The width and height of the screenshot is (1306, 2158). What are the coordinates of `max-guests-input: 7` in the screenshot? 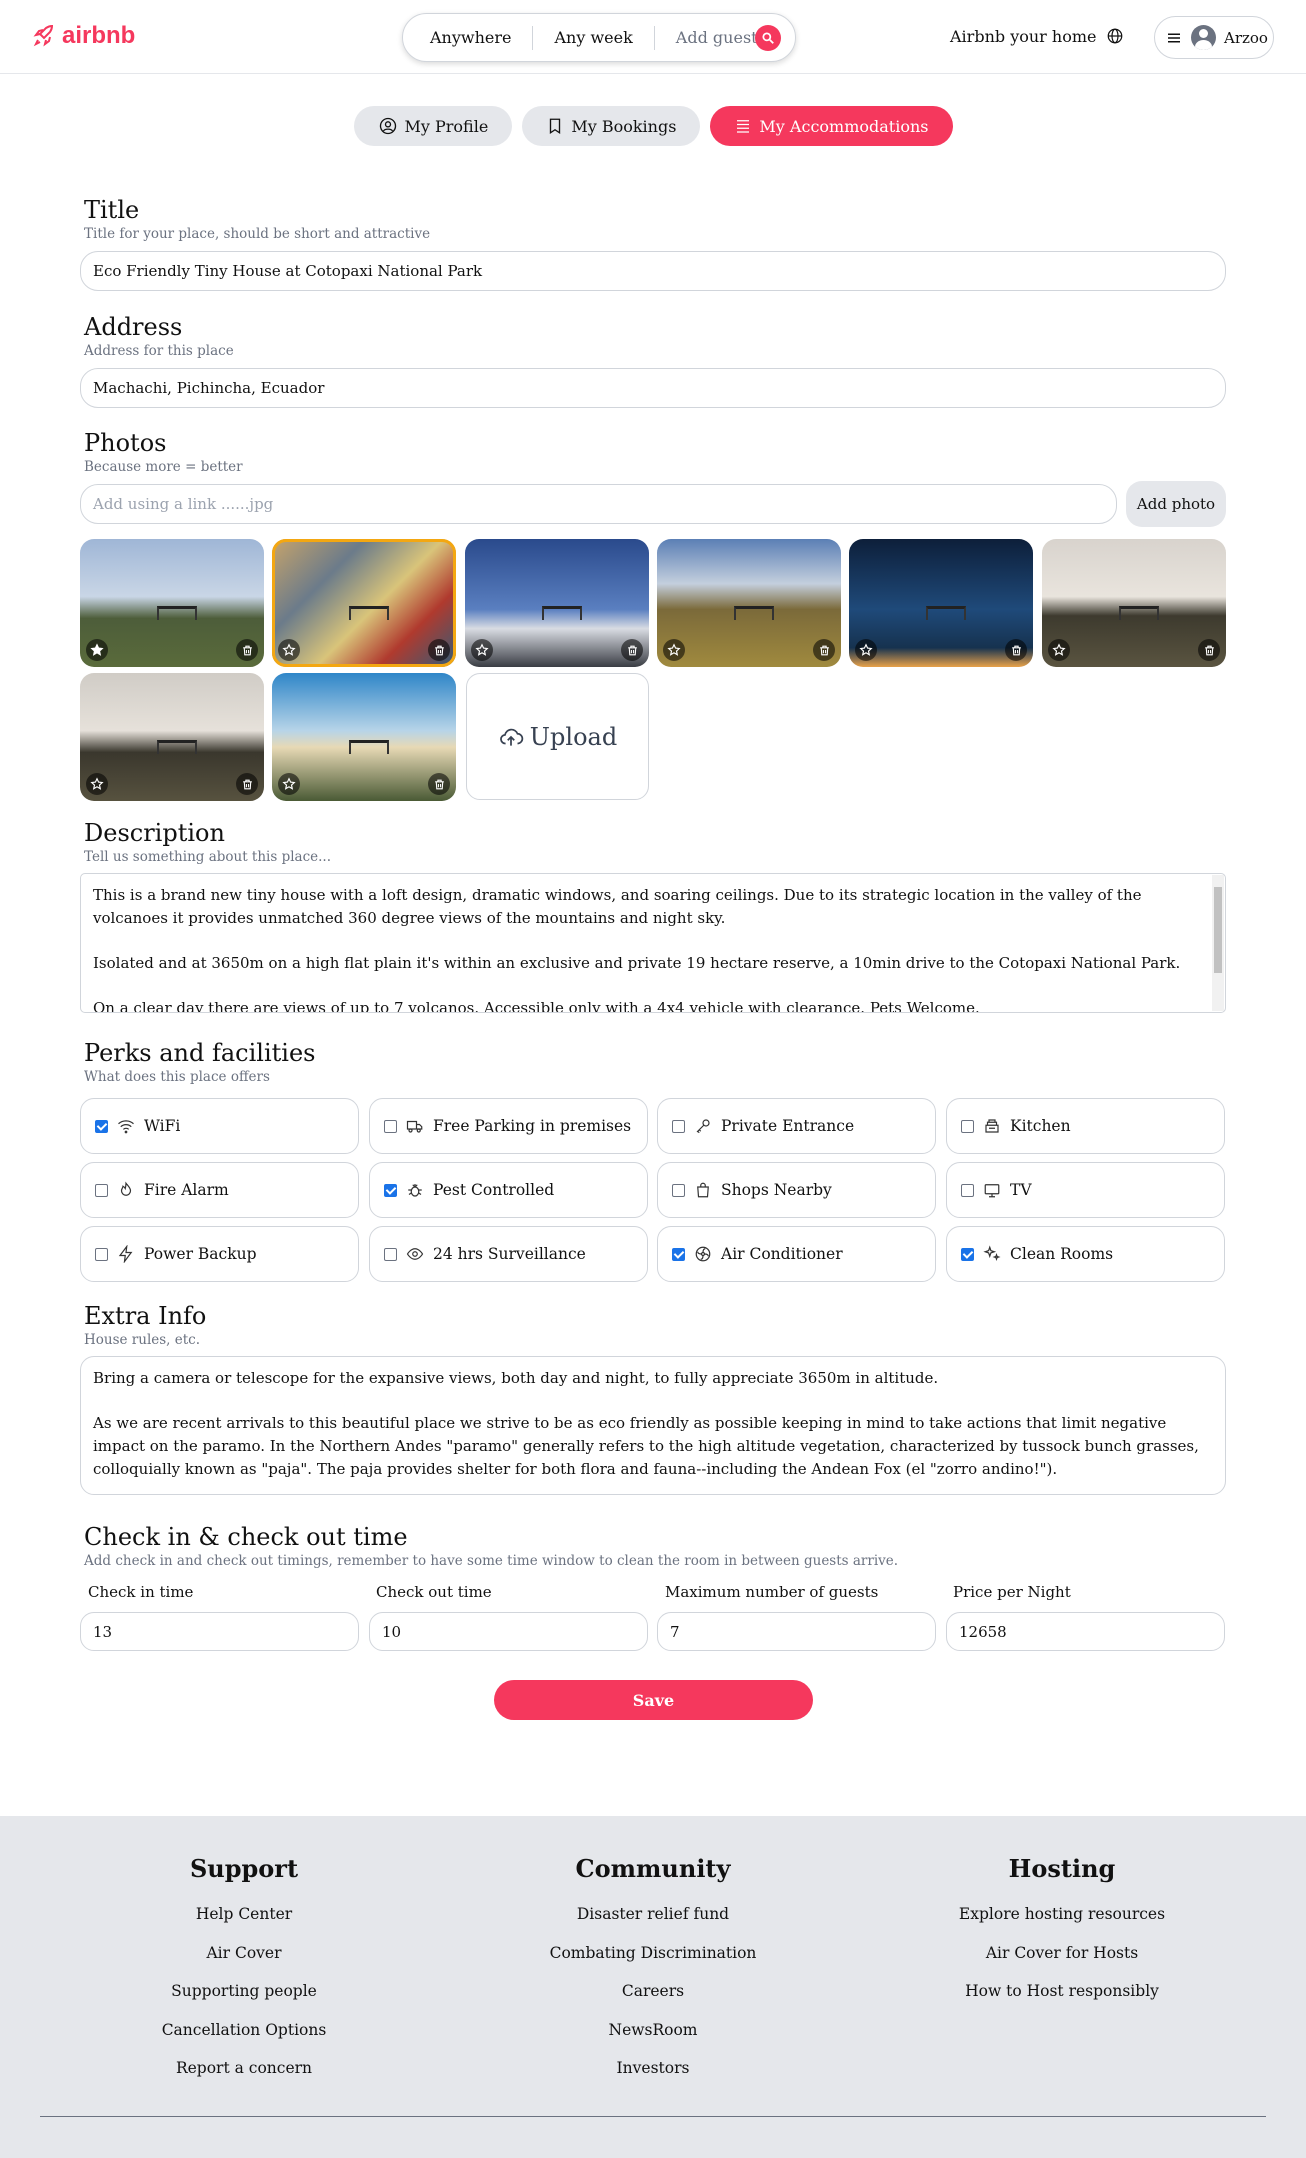 It's located at (796, 1631).